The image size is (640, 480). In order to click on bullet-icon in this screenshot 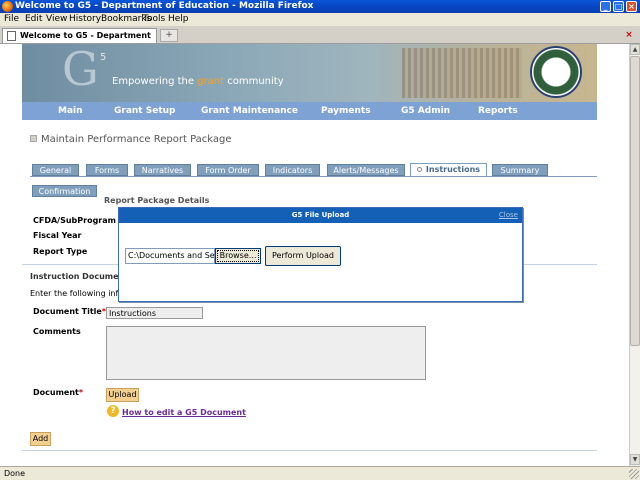, I will do `click(33, 138)`.